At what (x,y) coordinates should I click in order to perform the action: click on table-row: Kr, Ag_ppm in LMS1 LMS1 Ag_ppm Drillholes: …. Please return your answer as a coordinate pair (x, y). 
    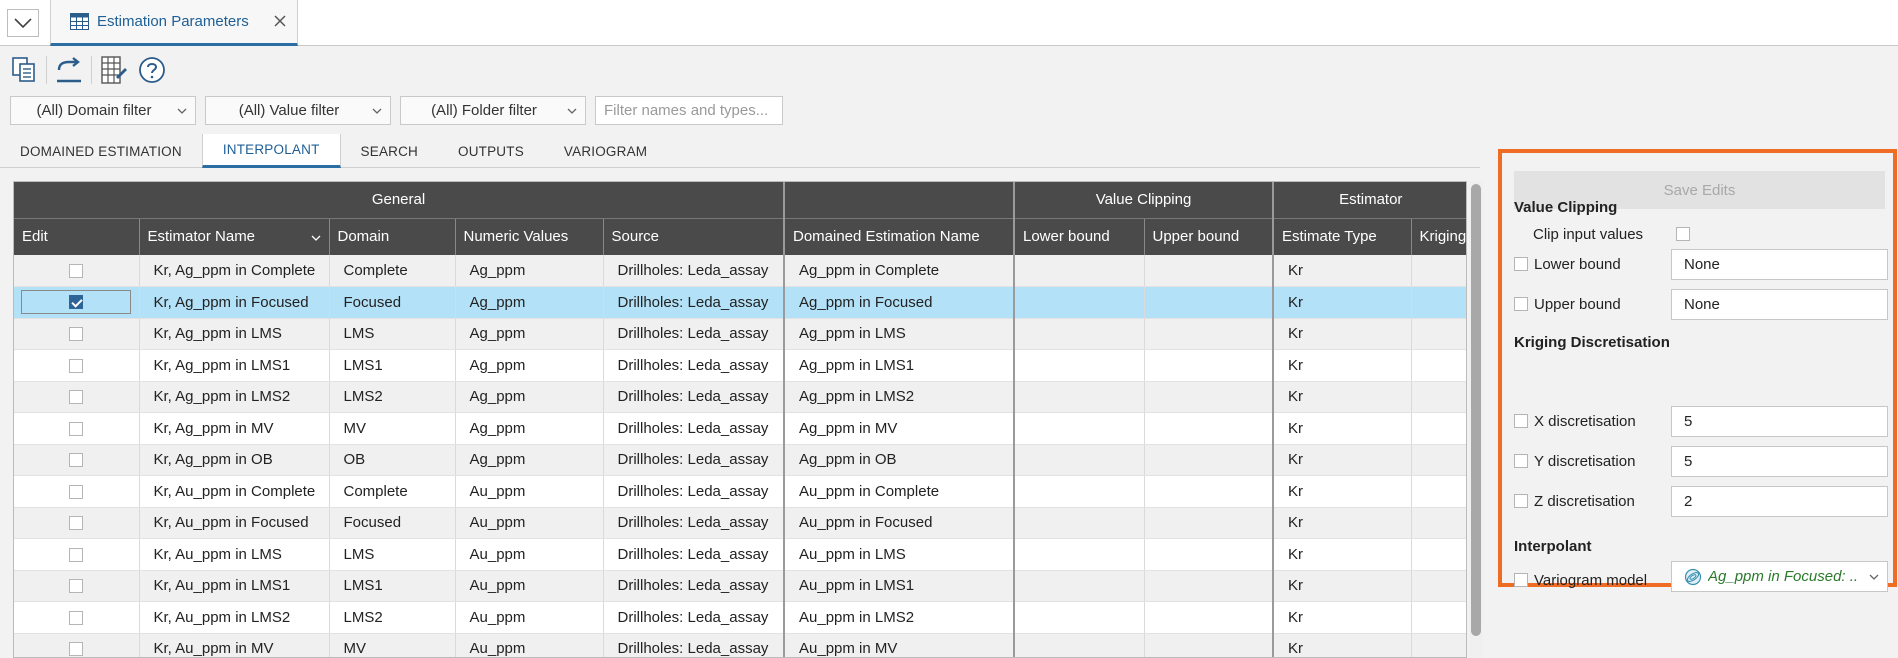
    Looking at the image, I should click on (740, 365).